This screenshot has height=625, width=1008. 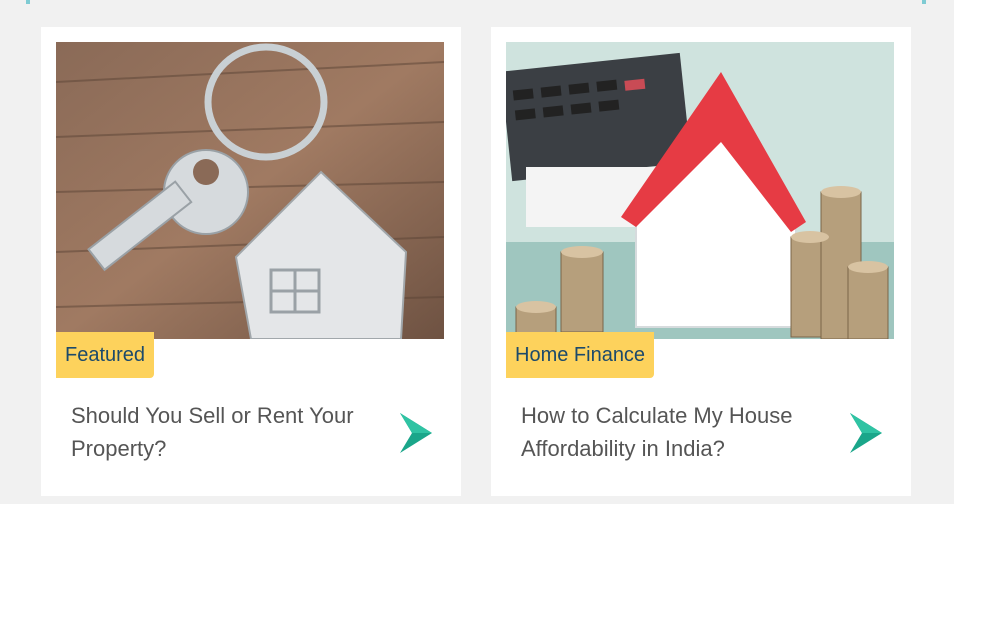 What do you see at coordinates (28, 2) in the screenshot?
I see `section-accent-left` at bounding box center [28, 2].